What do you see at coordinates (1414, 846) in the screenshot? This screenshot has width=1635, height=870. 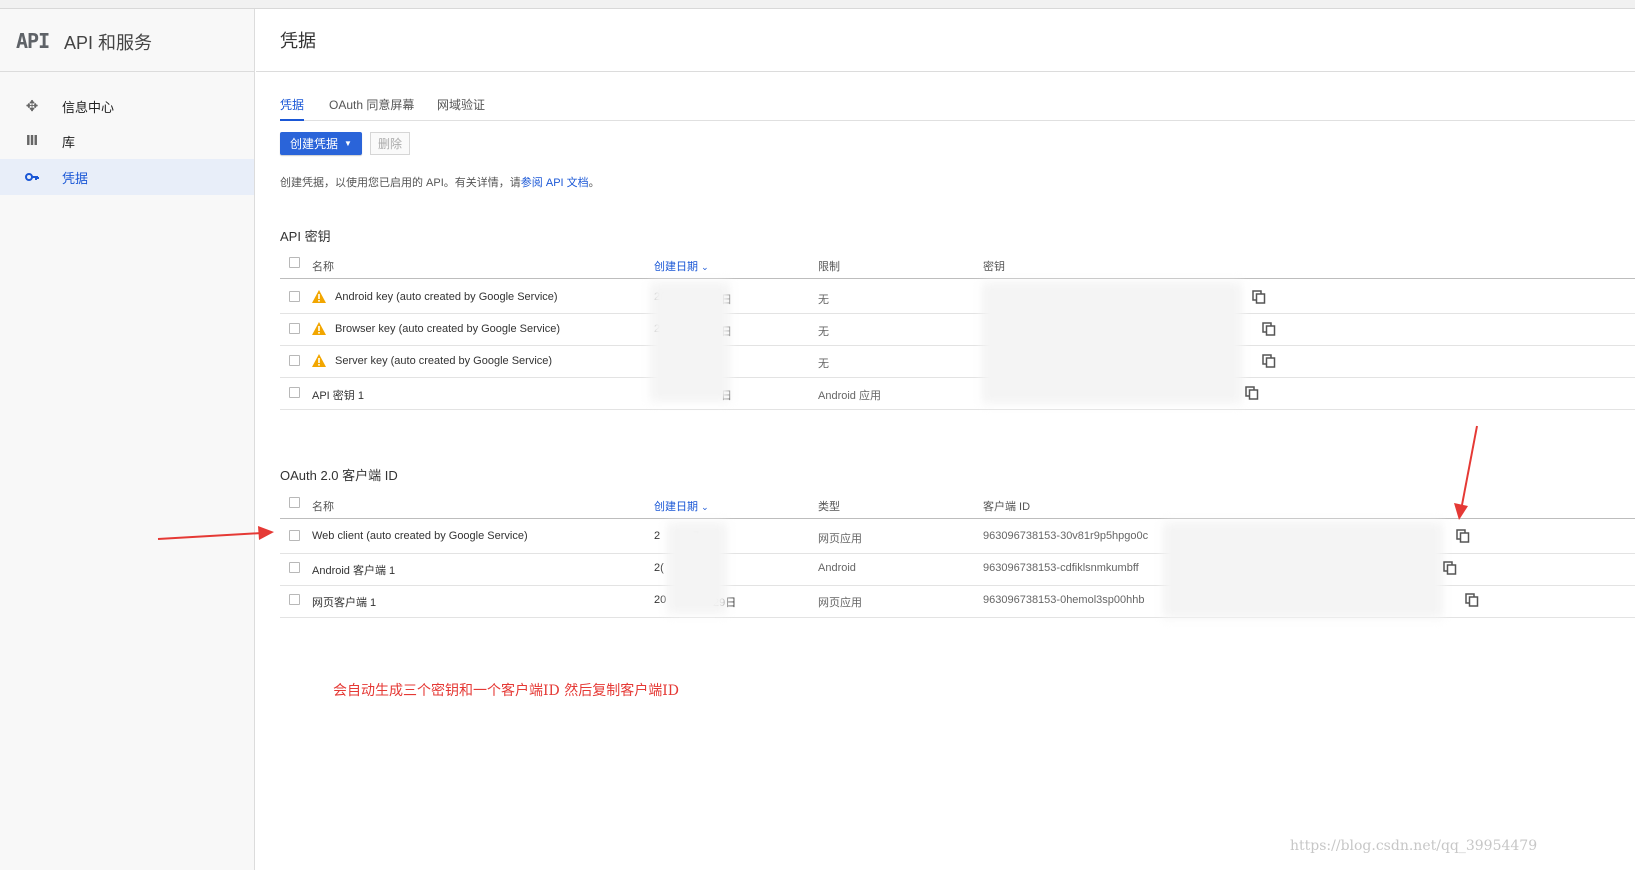 I see `watermark: https://blog.csdn.net/qq_39954479` at bounding box center [1414, 846].